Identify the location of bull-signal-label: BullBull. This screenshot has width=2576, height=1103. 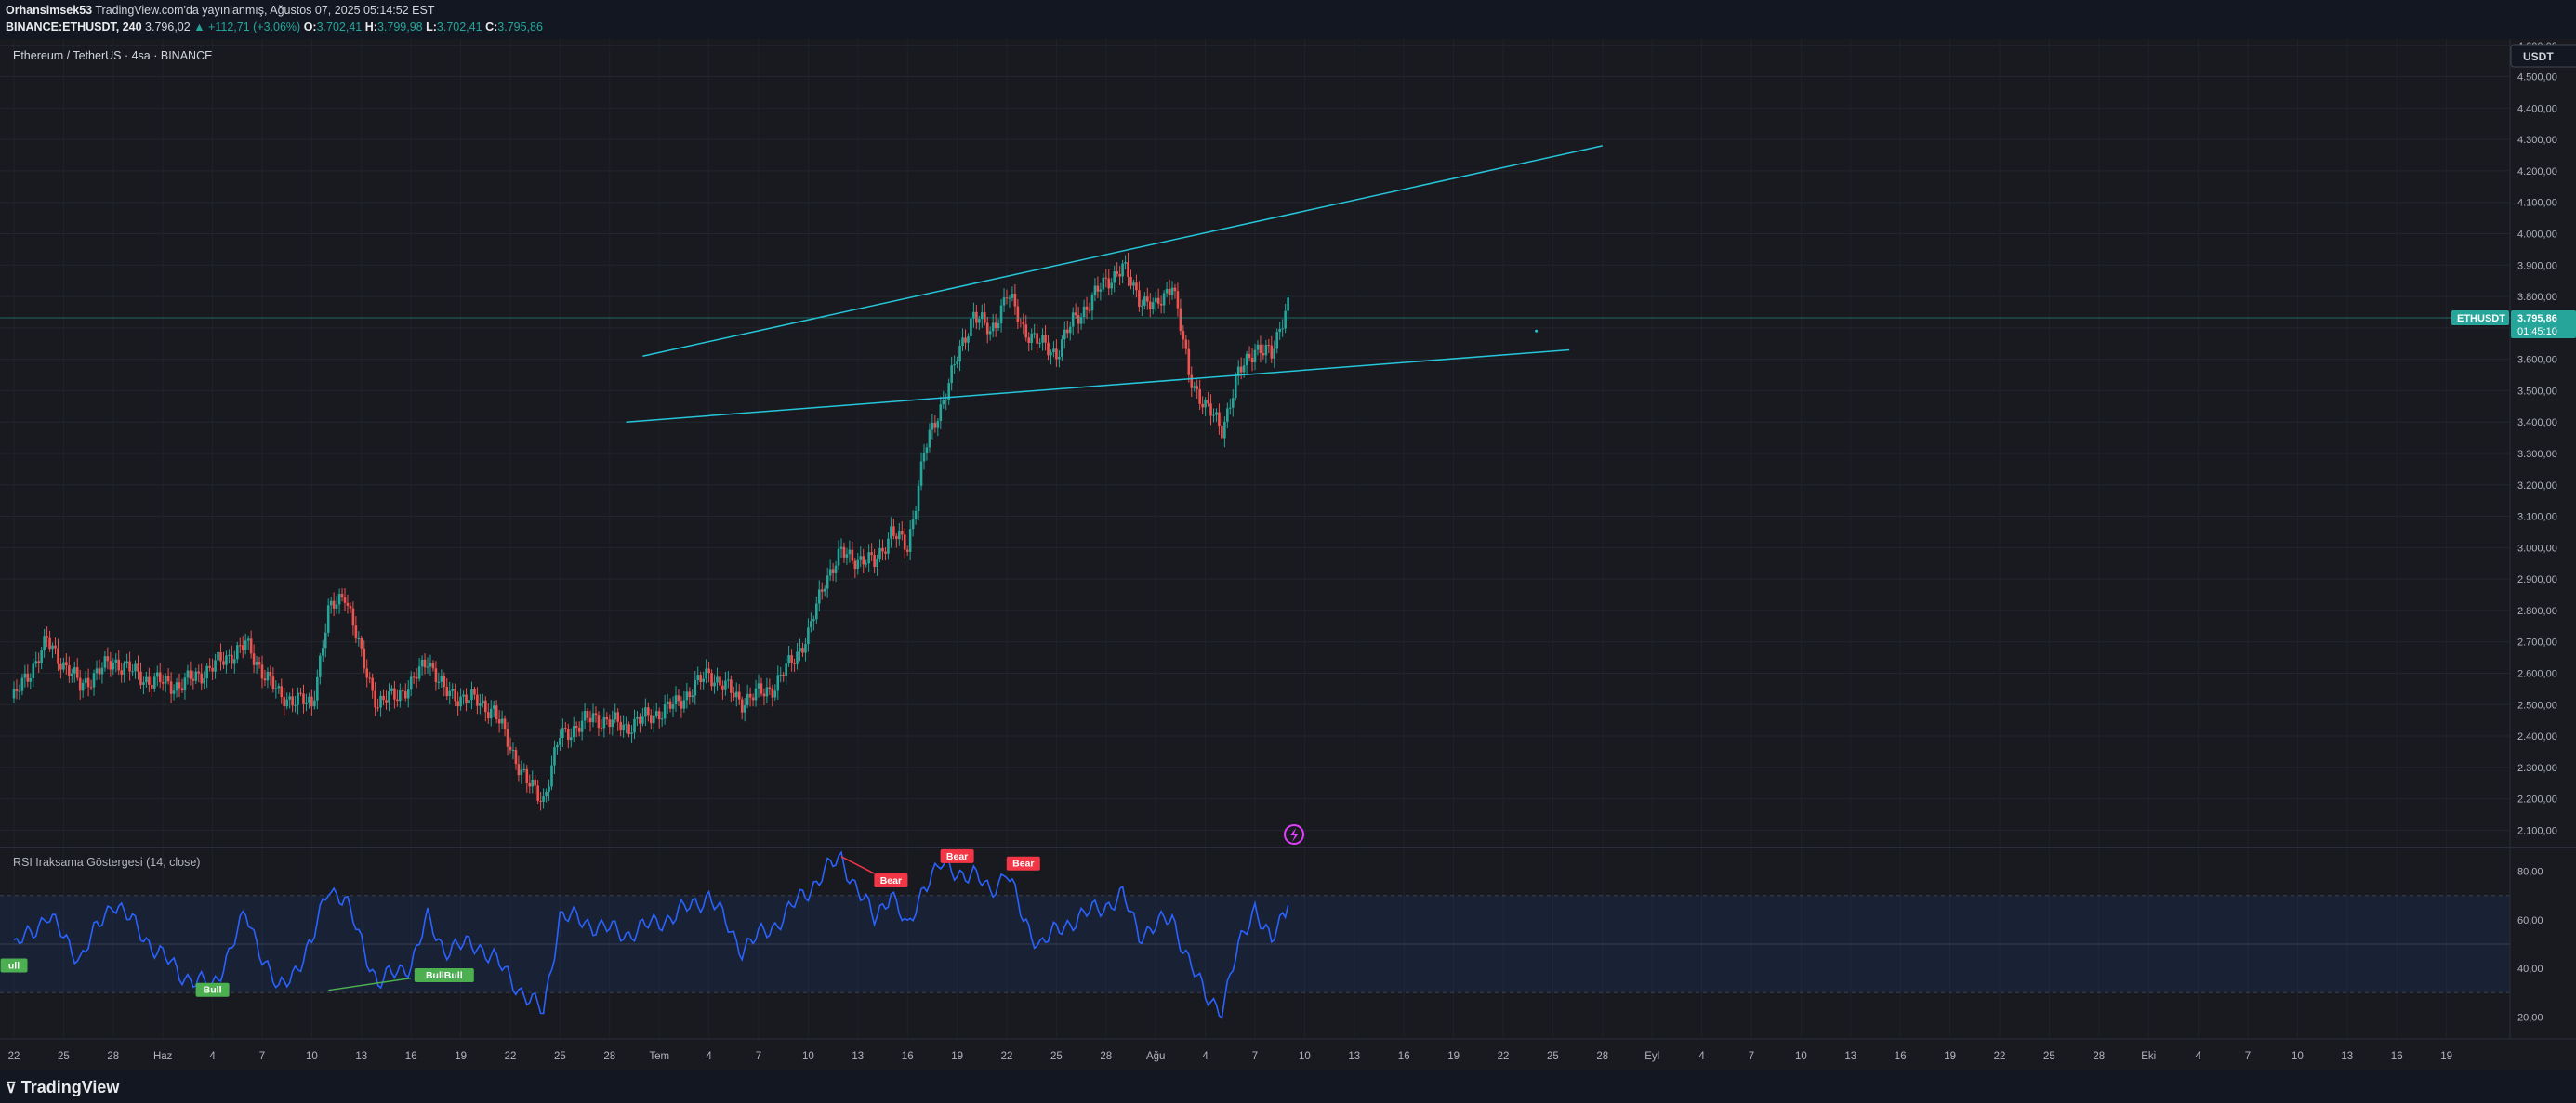
(444, 975).